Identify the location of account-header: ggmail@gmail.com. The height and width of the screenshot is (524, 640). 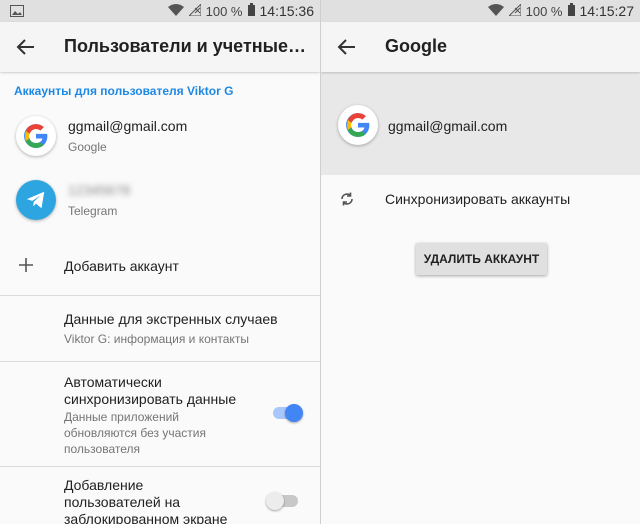
(480, 123).